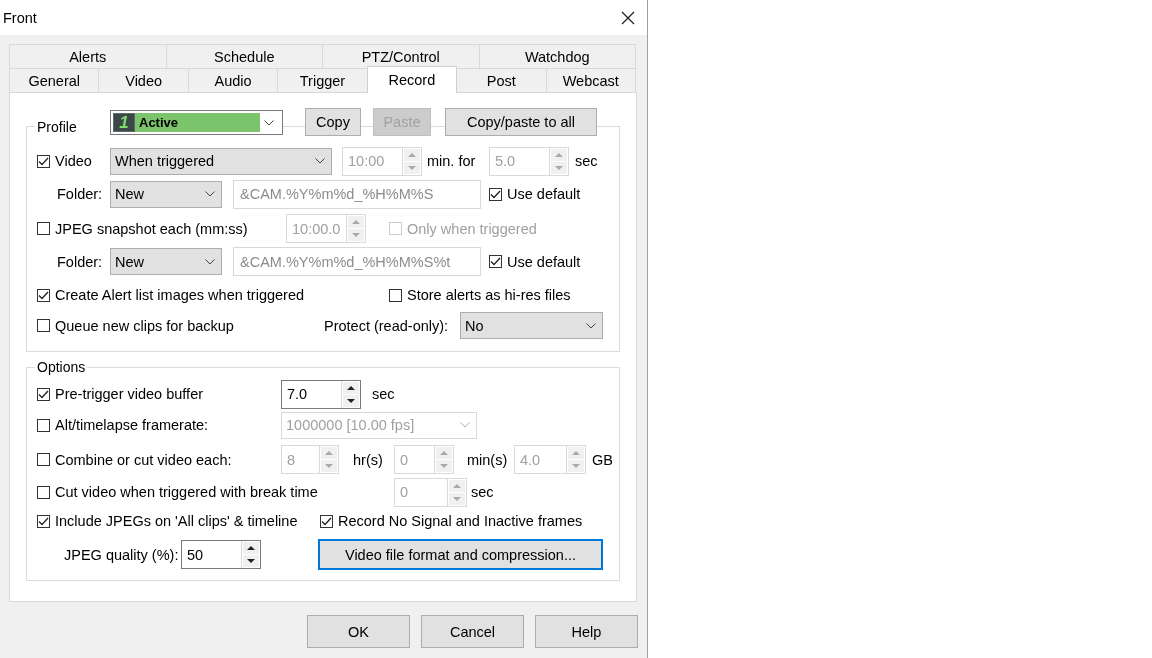 The image size is (1152, 658). Describe the element at coordinates (73, 161) in the screenshot. I see `checkbox: Video` at that location.